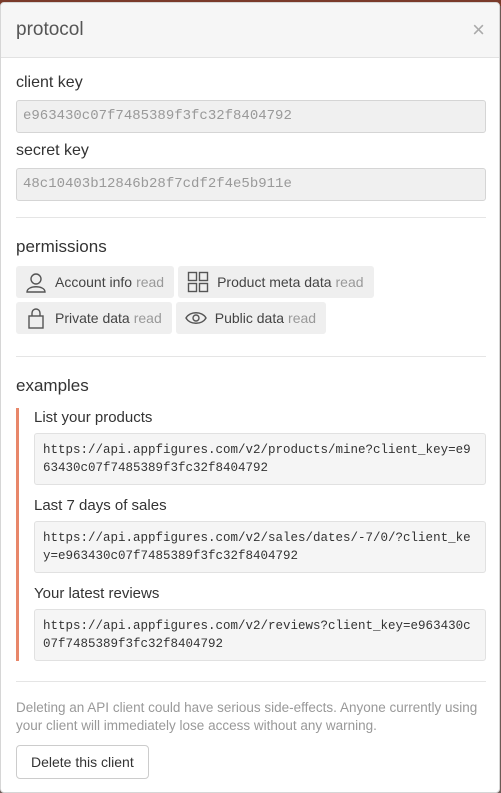  I want to click on permission-label: Product meta data, so click(274, 282).